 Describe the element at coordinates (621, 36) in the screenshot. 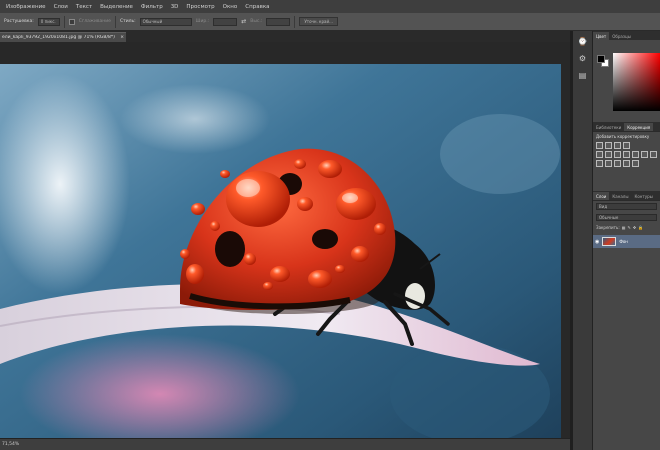

I see `tab-swatches: Образцы` at that location.